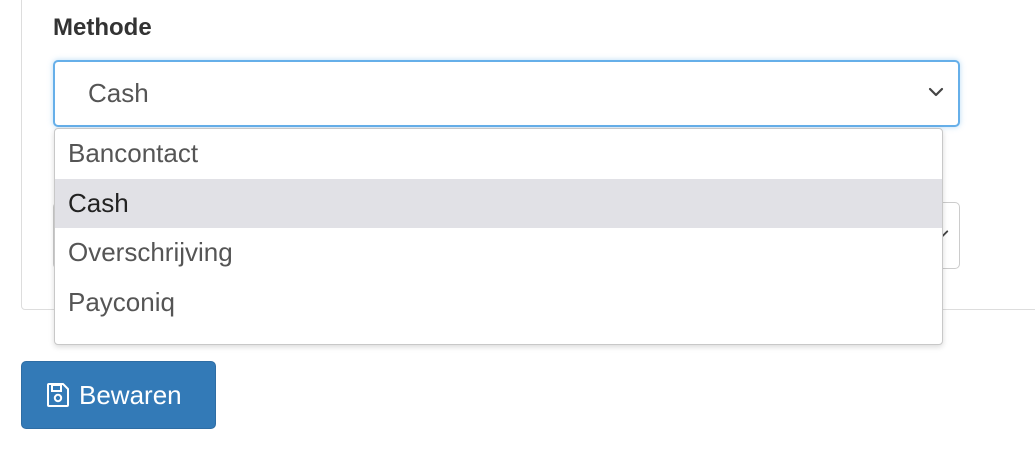  I want to click on method-label: Methode, so click(102, 27).